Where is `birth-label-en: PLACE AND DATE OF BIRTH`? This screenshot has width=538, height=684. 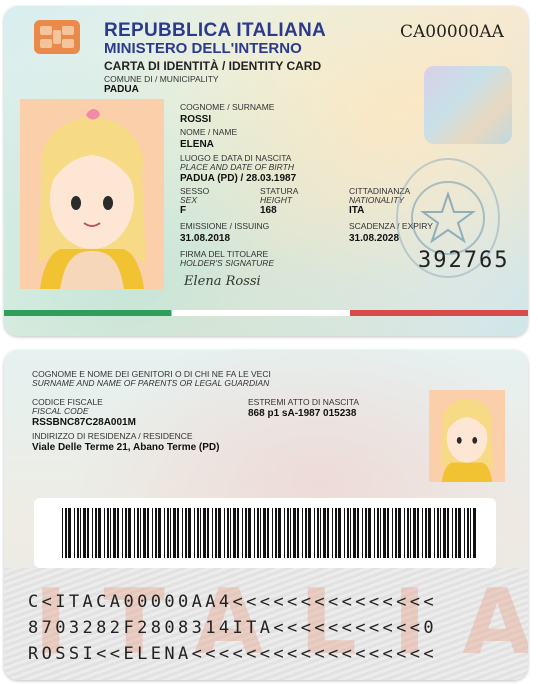 birth-label-en: PLACE AND DATE OF BIRTH is located at coordinates (237, 167).